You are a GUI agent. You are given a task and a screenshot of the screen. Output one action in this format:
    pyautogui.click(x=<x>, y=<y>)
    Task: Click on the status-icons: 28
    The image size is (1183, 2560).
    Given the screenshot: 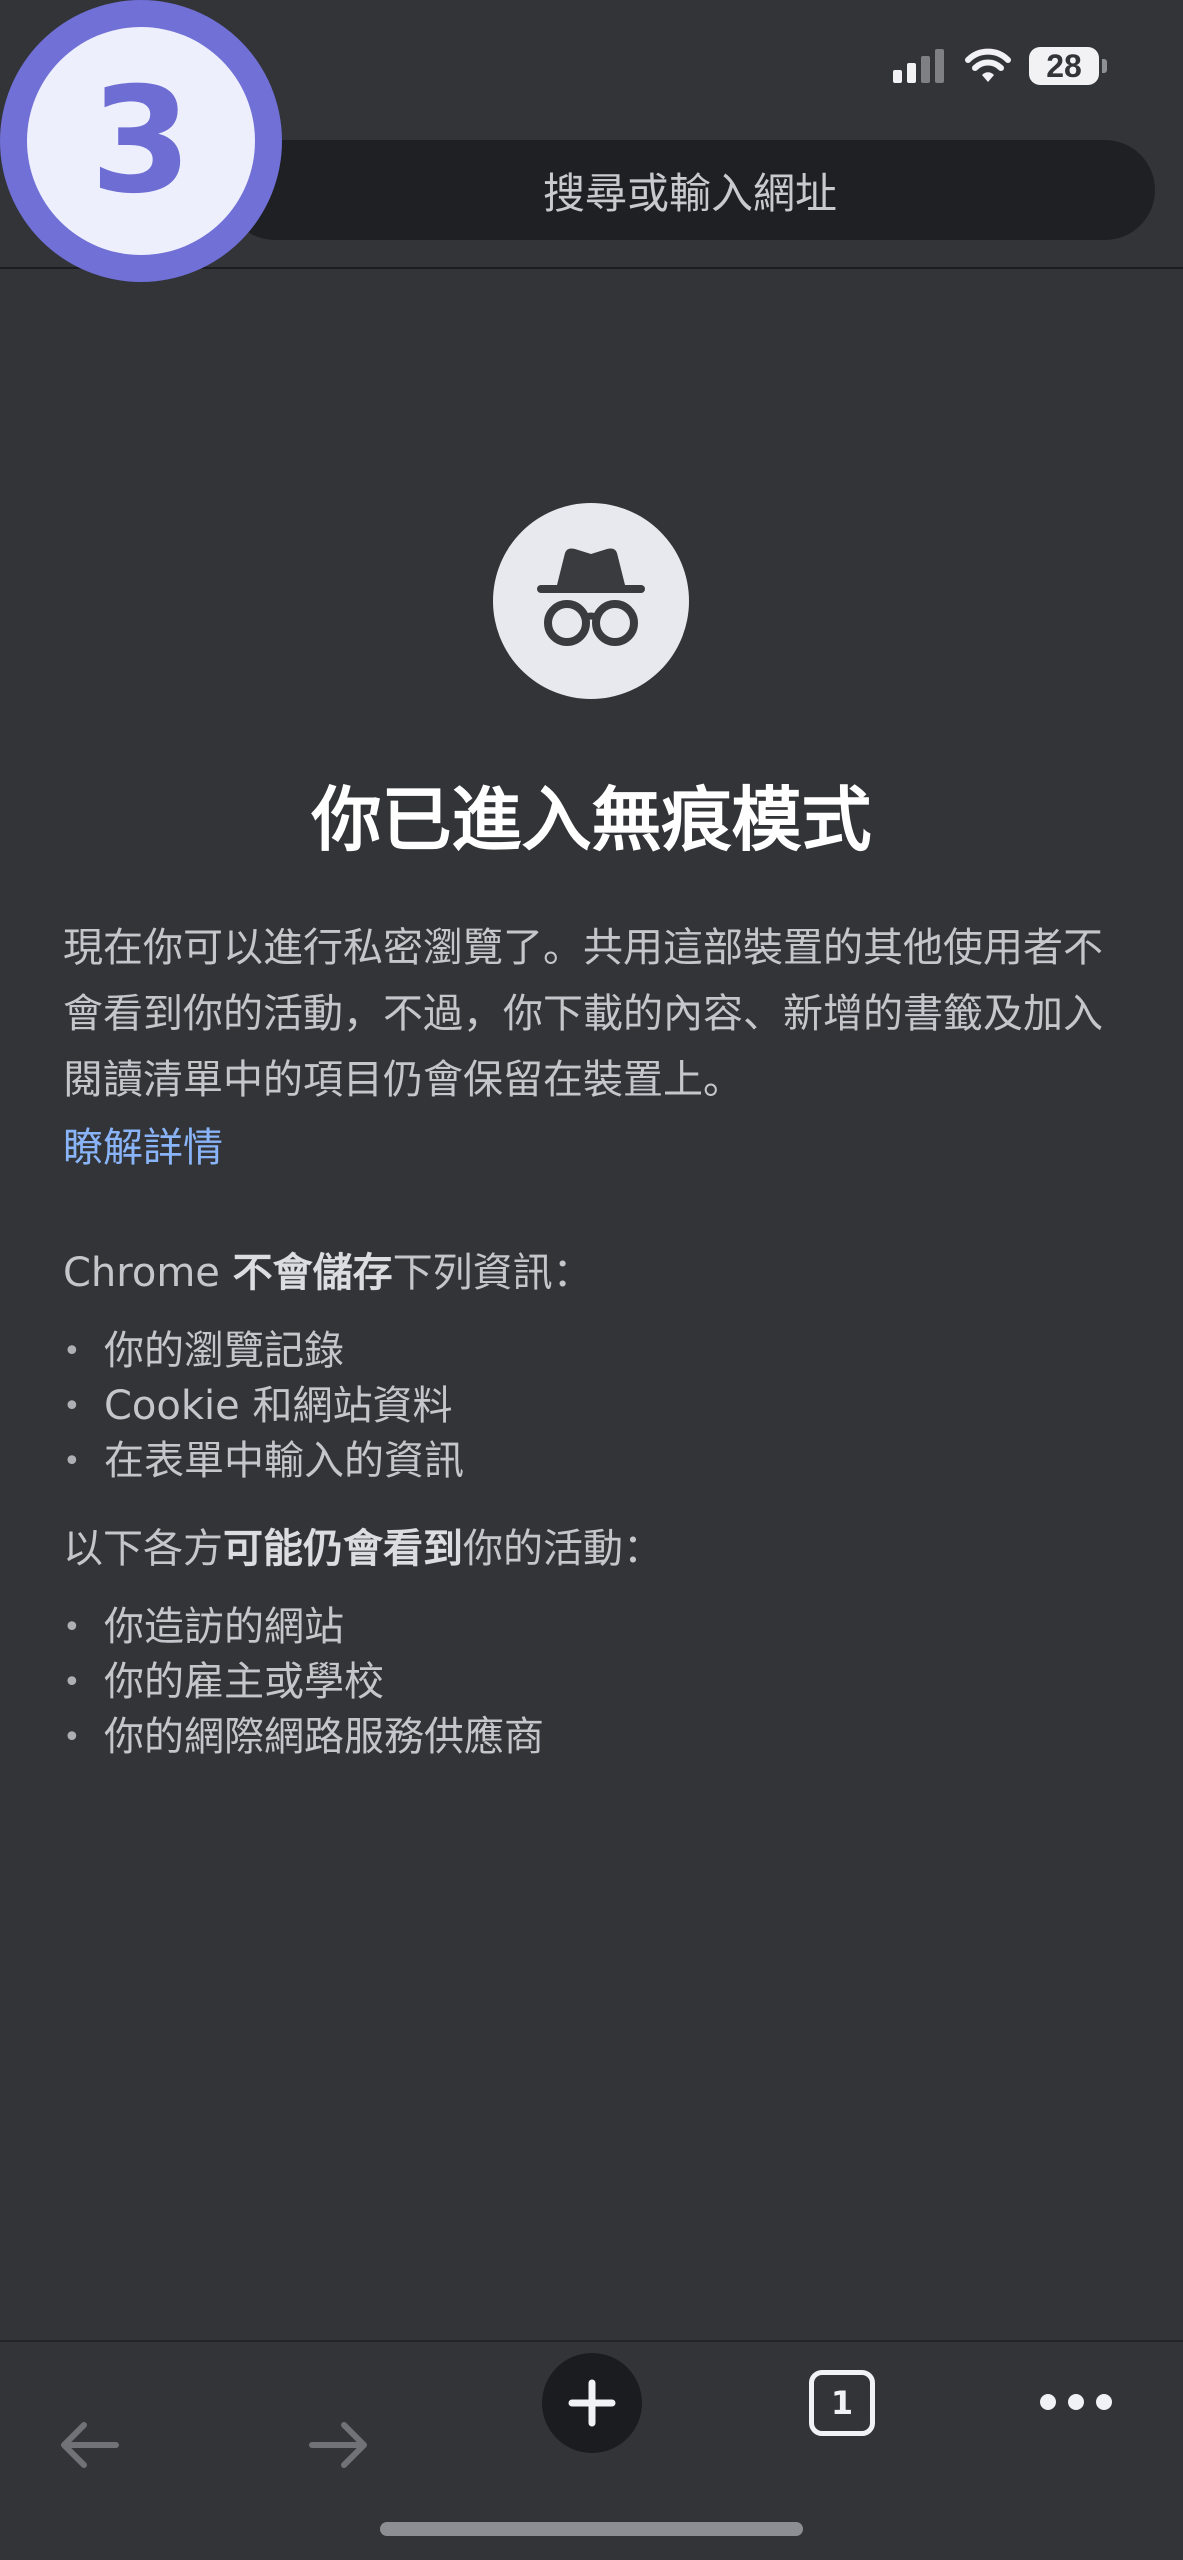 What is the action you would take?
    pyautogui.click(x=1000, y=66)
    